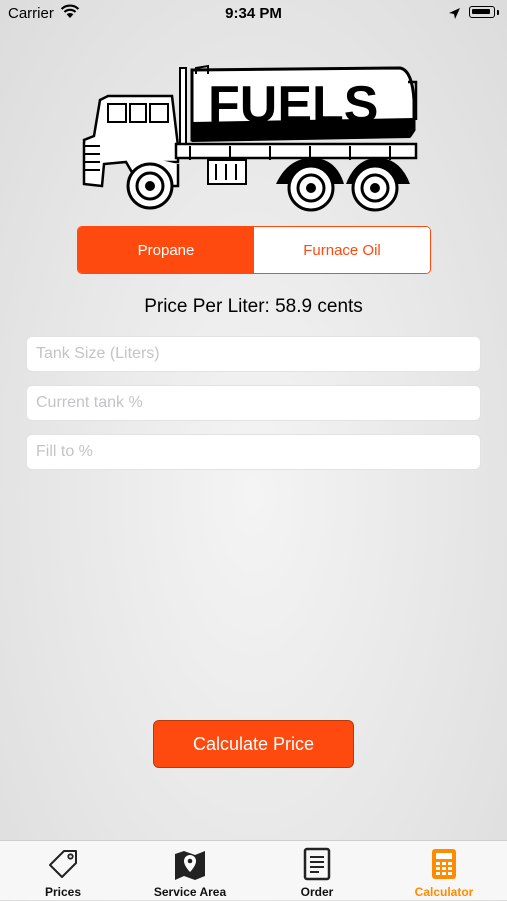 This screenshot has width=507, height=901. I want to click on price-per-liter: Price Per Liter: 58.9 cents, so click(253, 306).